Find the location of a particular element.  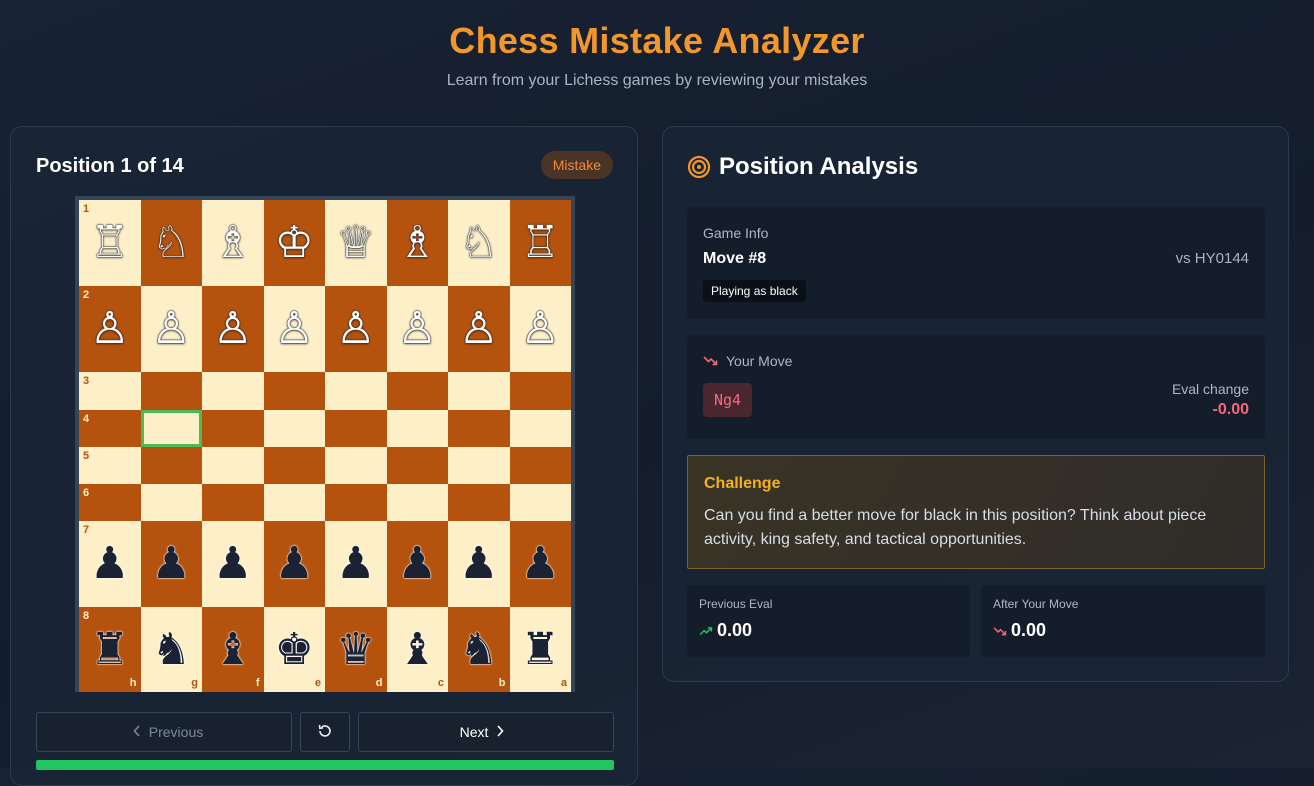

board-square-d6 is located at coordinates (356, 502).